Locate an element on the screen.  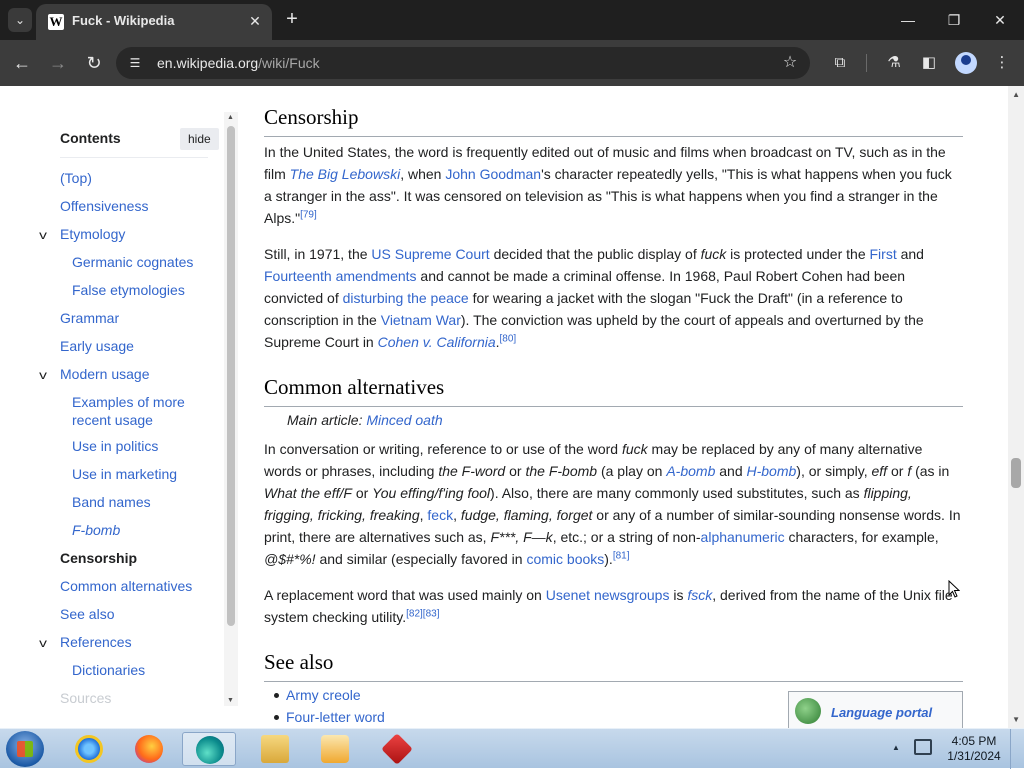
tray-overflow-icon: ▲ is located at coordinates (896, 747).